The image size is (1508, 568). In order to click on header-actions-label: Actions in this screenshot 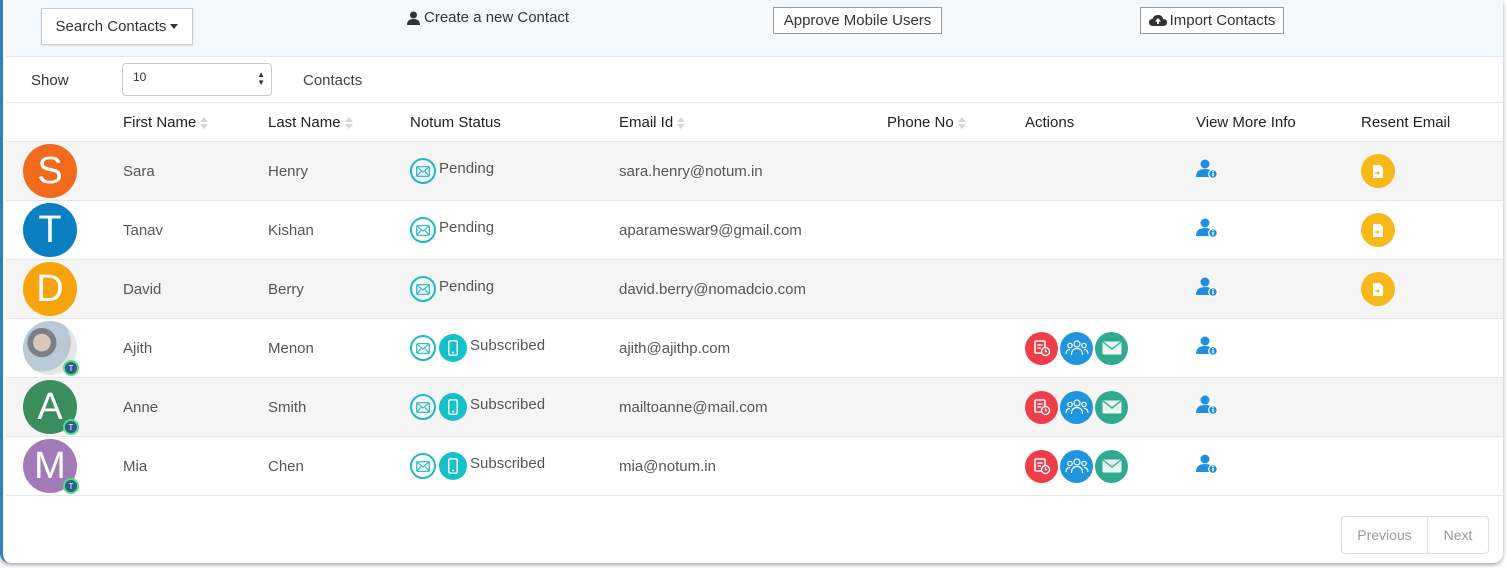, I will do `click(1050, 122)`.